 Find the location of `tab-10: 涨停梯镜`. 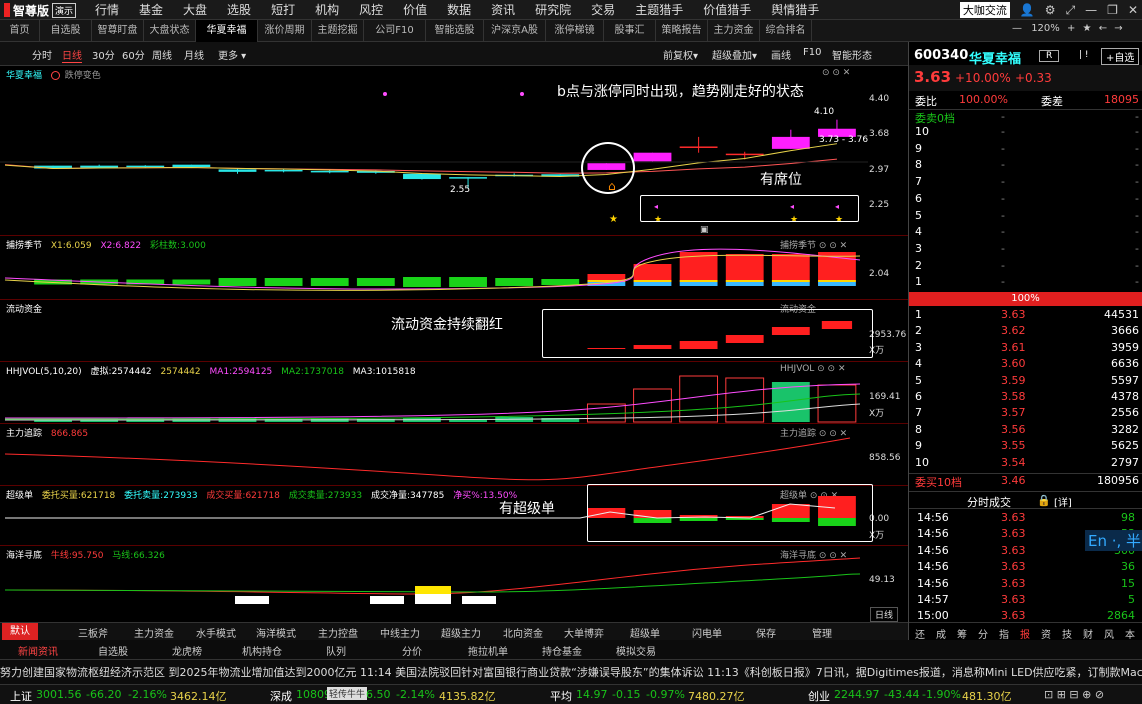

tab-10: 涨停梯镜 is located at coordinates (575, 31).